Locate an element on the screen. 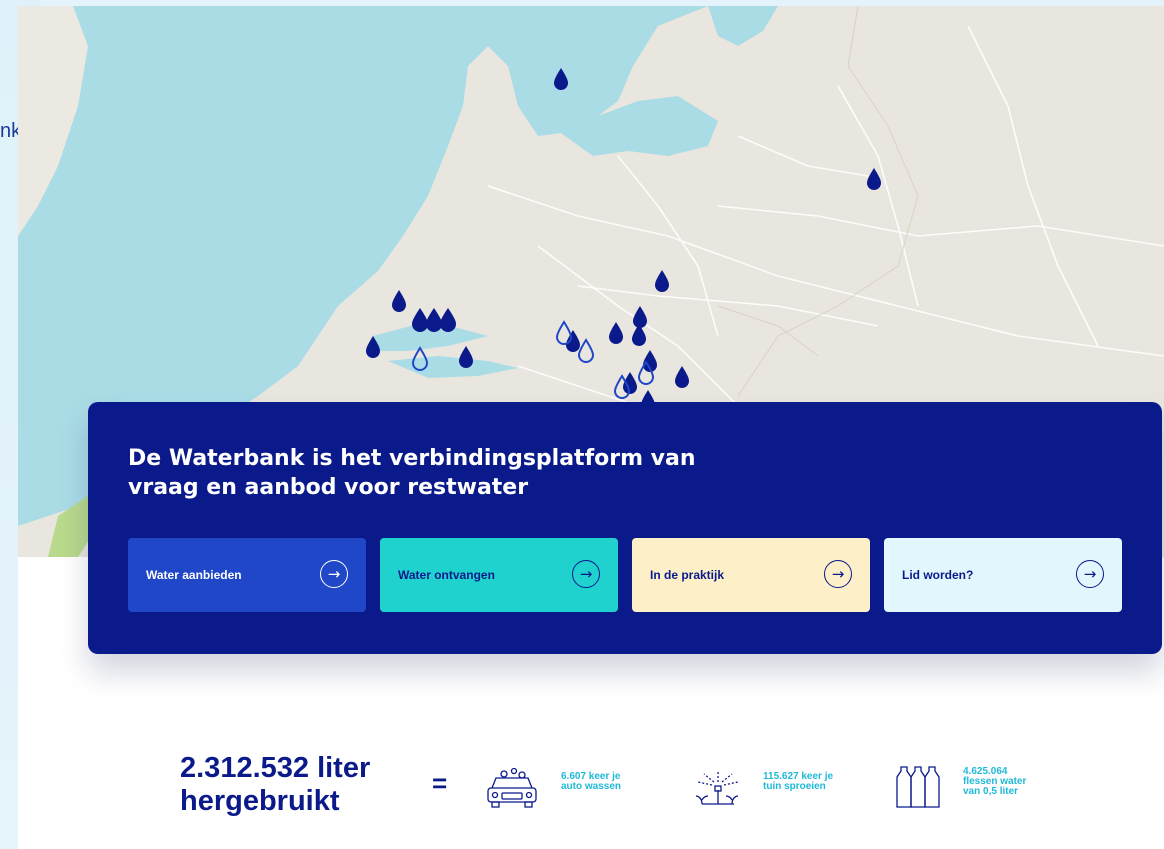 This screenshot has width=1164, height=849. stat-sprinkler: 115.627 keer je tuin sproeien is located at coordinates (798, 781).